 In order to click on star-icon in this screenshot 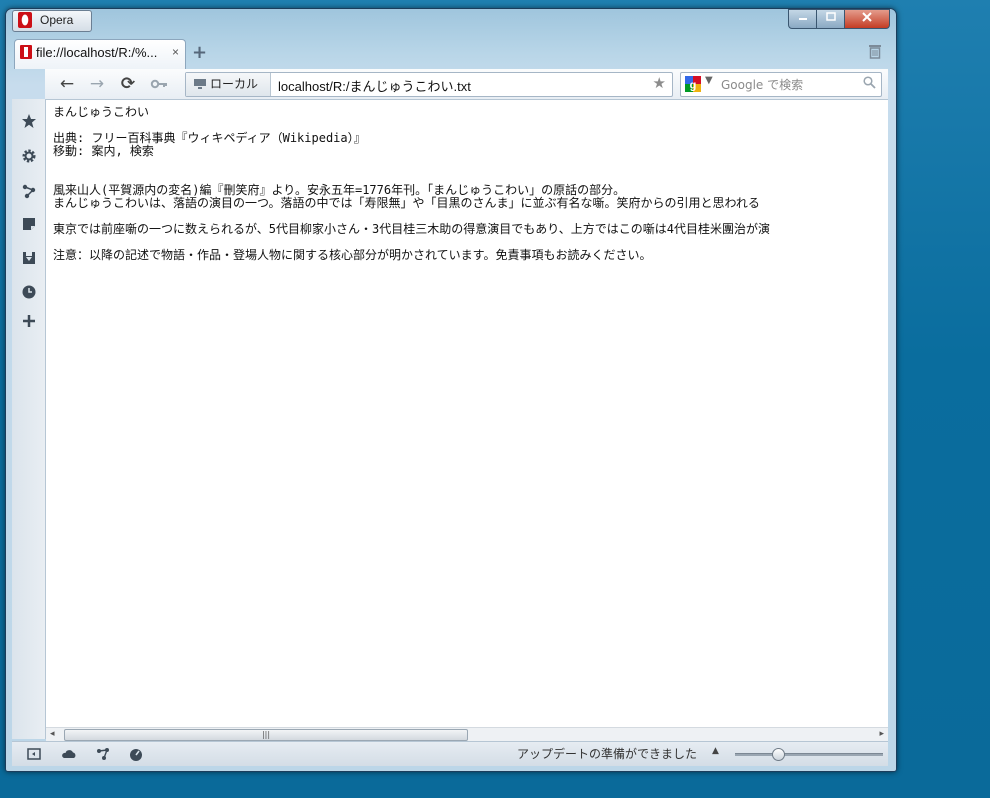, I will do `click(29, 121)`.